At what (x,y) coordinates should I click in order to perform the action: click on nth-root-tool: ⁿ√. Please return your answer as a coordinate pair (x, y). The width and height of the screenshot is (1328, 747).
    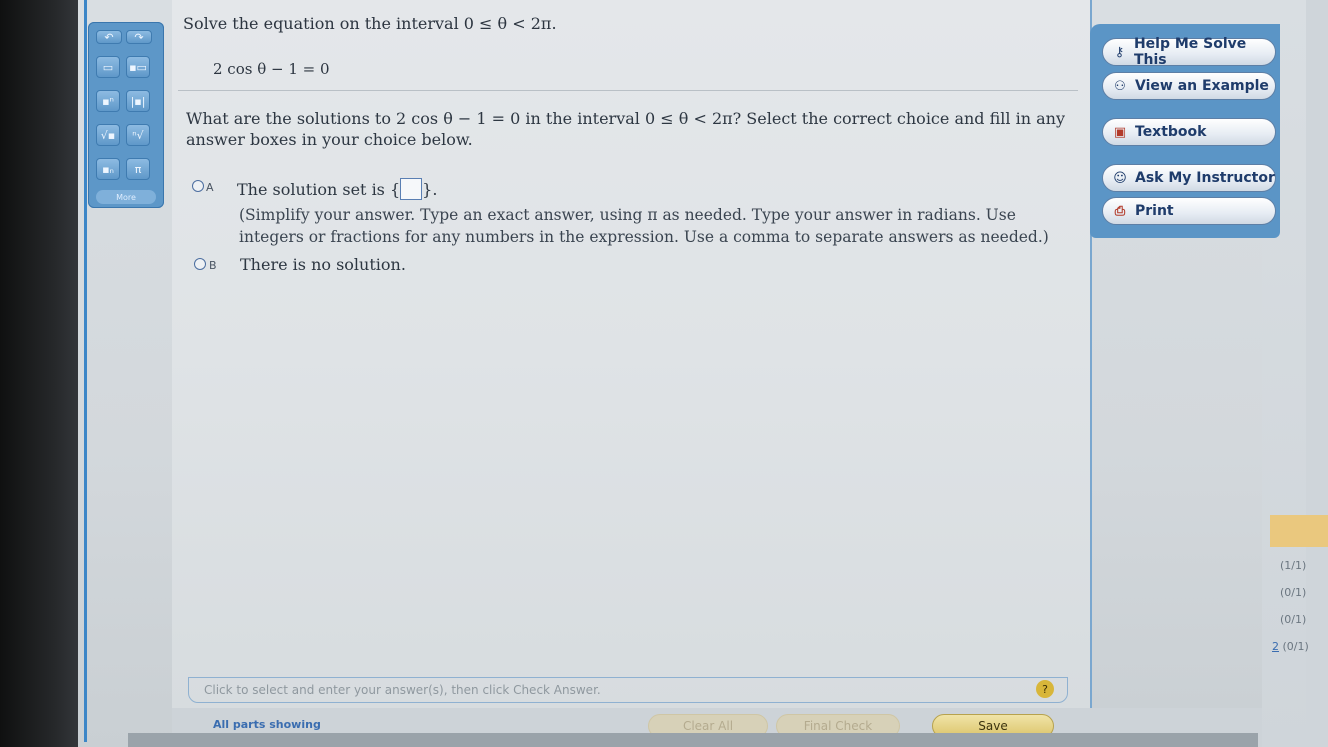
    Looking at the image, I should click on (138, 135).